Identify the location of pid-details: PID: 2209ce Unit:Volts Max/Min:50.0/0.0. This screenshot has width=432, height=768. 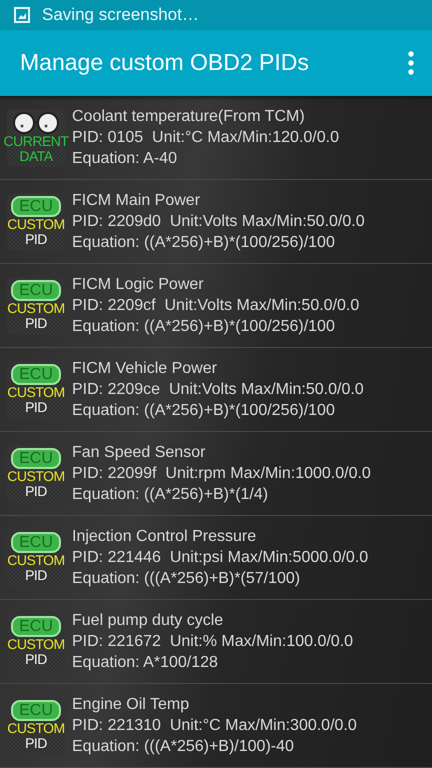
(218, 389).